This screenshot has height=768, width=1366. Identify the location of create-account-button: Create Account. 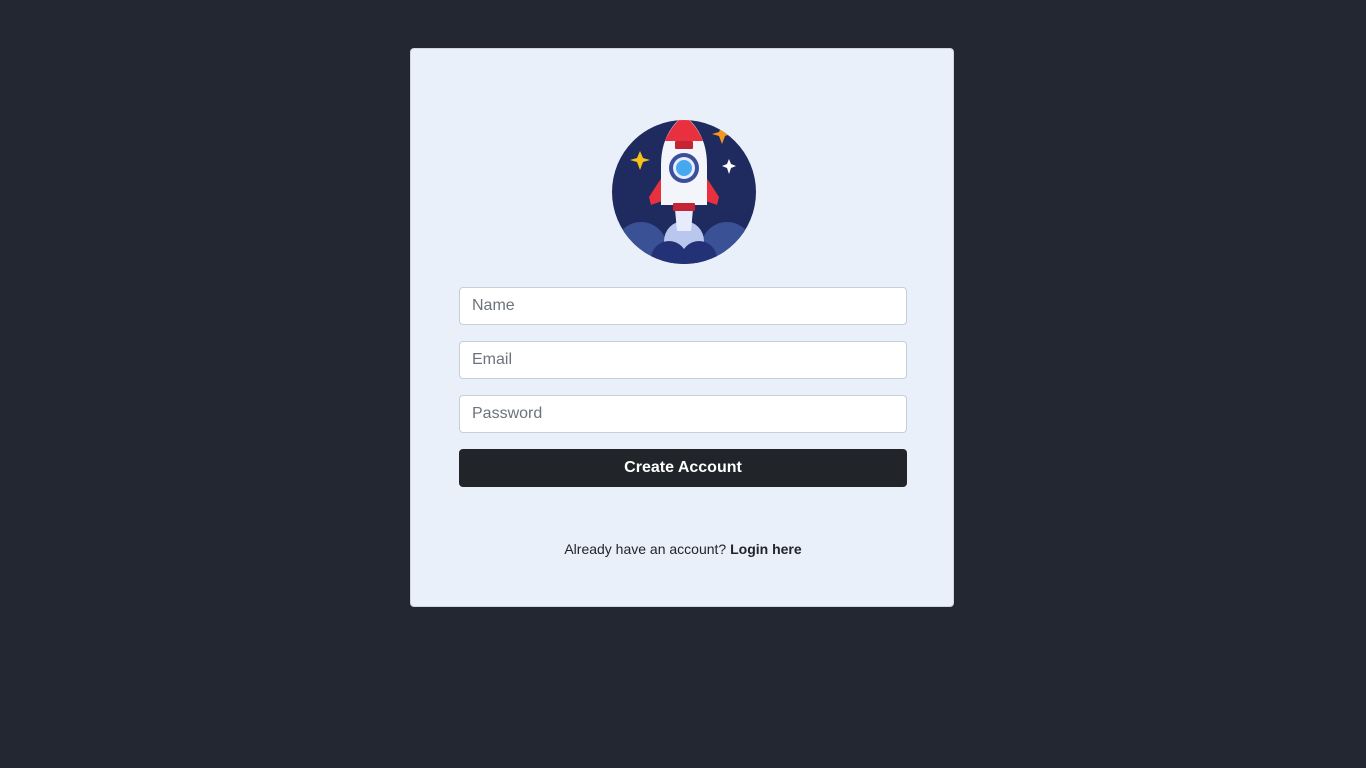
(683, 468).